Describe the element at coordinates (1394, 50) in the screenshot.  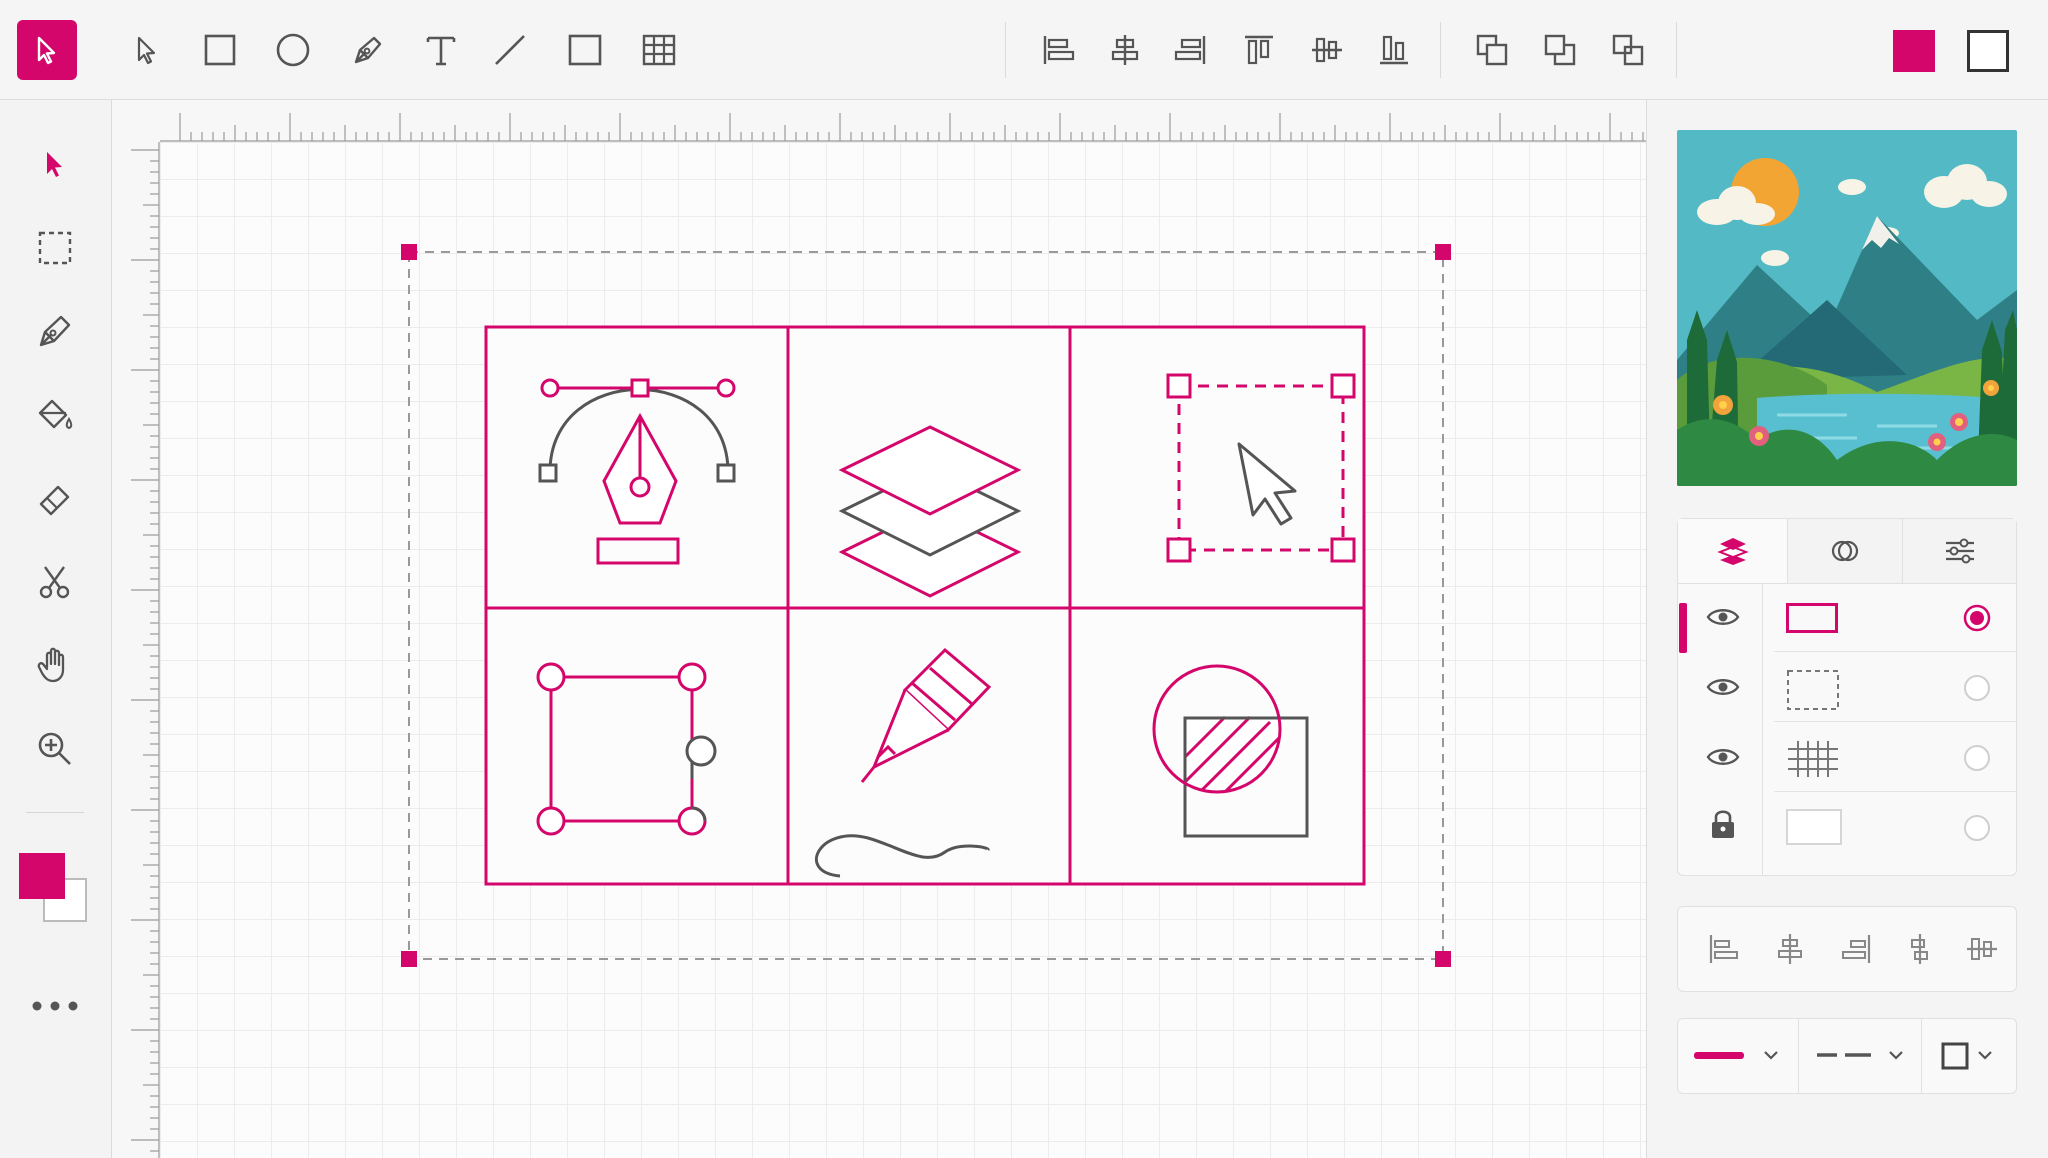
I see `align-bottom-button` at that location.